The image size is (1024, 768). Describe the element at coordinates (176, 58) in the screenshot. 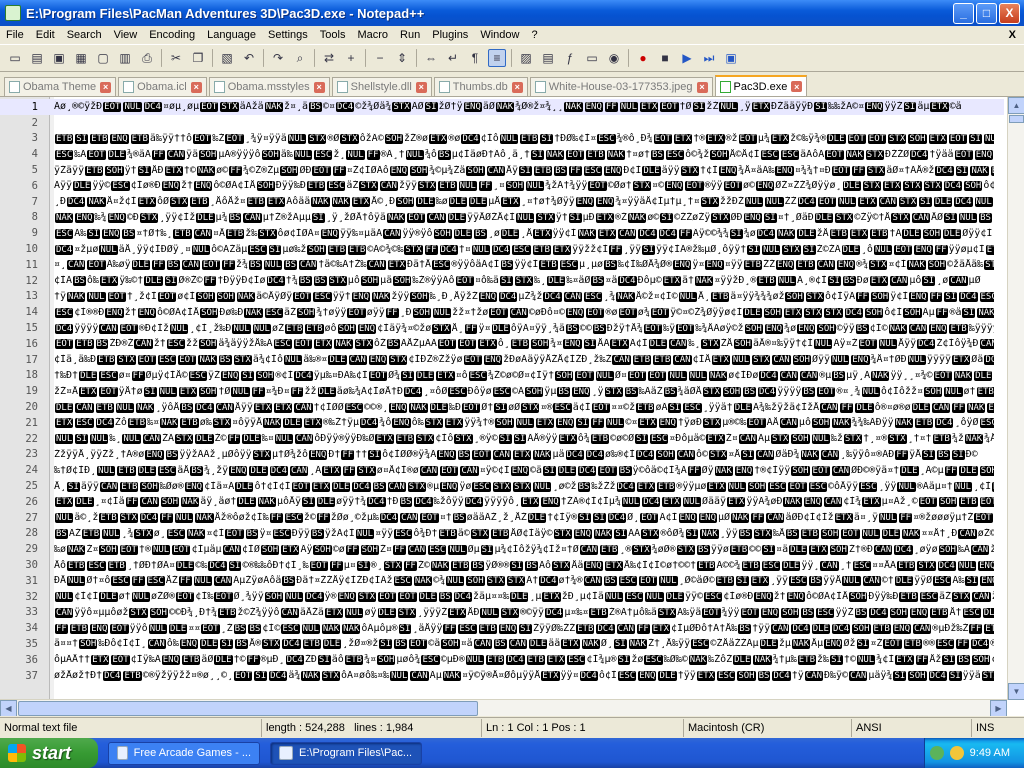

I see `cut-icon: ✂` at that location.